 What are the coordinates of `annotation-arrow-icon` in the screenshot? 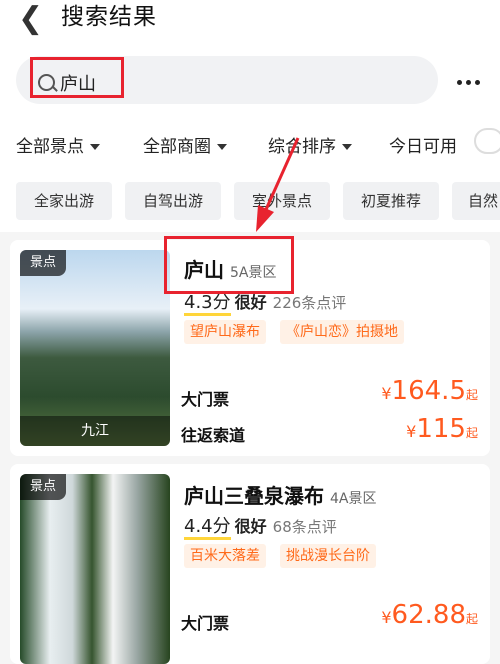 It's located at (278, 184).